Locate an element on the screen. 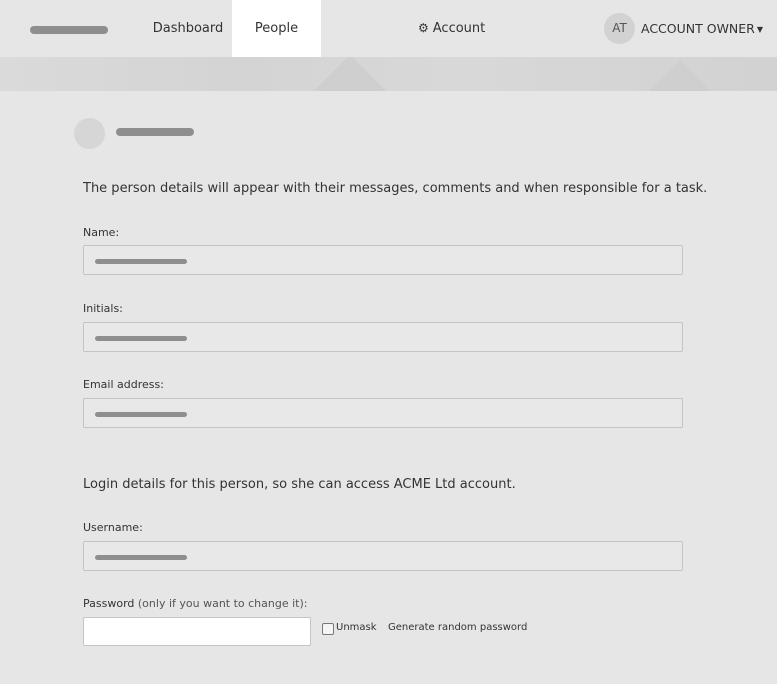 Image resolution: width=777 pixels, height=684 pixels. password-input is located at coordinates (197, 631).